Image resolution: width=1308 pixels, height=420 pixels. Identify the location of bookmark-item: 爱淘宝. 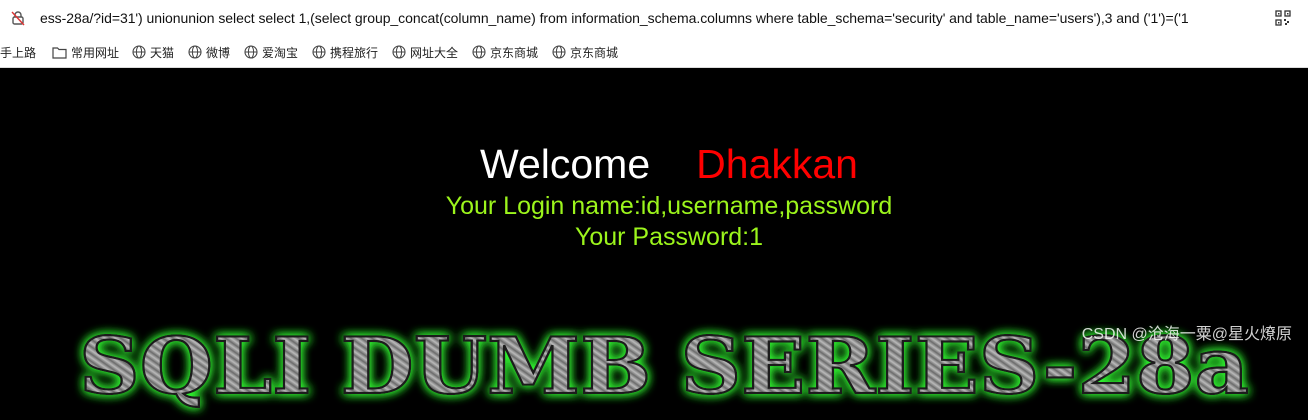
(271, 52).